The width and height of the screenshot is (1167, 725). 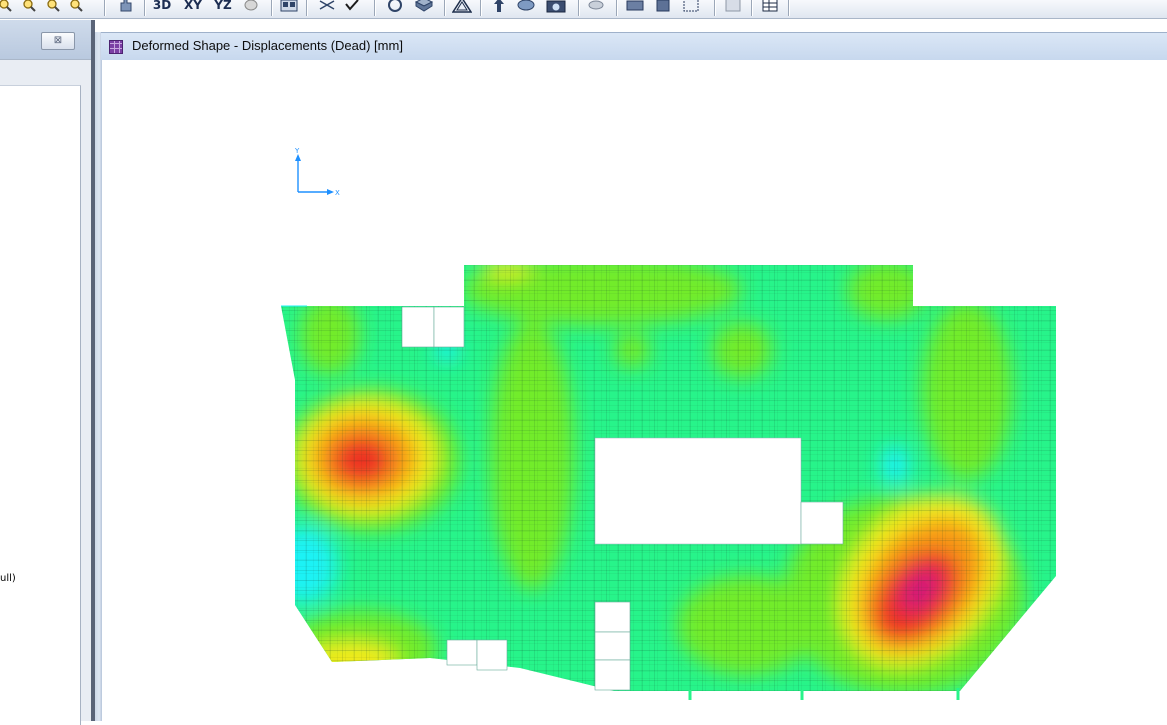 I want to click on axis-triad: Y X, so click(x=317, y=172).